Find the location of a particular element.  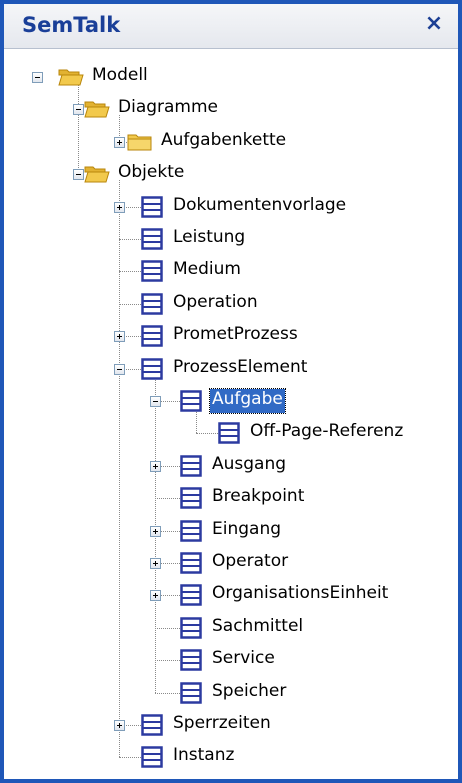

tree-node-label: Leistung is located at coordinates (209, 239).